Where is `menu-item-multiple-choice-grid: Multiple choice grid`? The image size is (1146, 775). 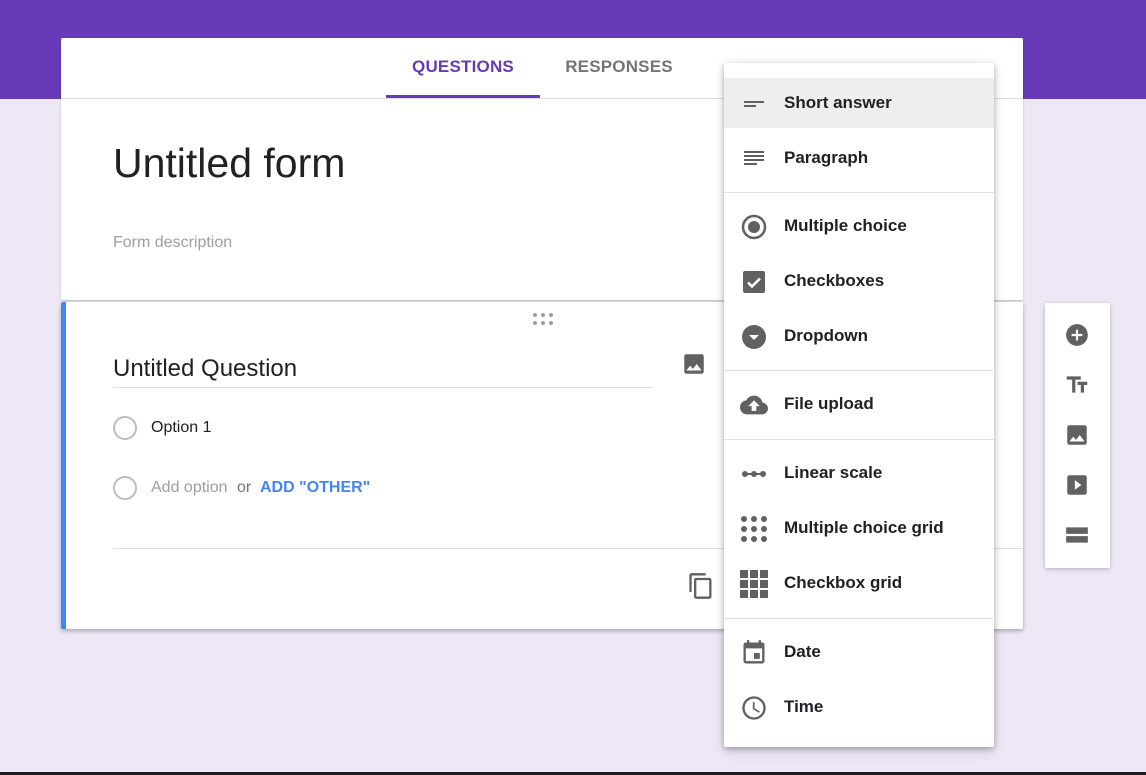
menu-item-multiple-choice-grid: Multiple choice grid is located at coordinates (859, 528).